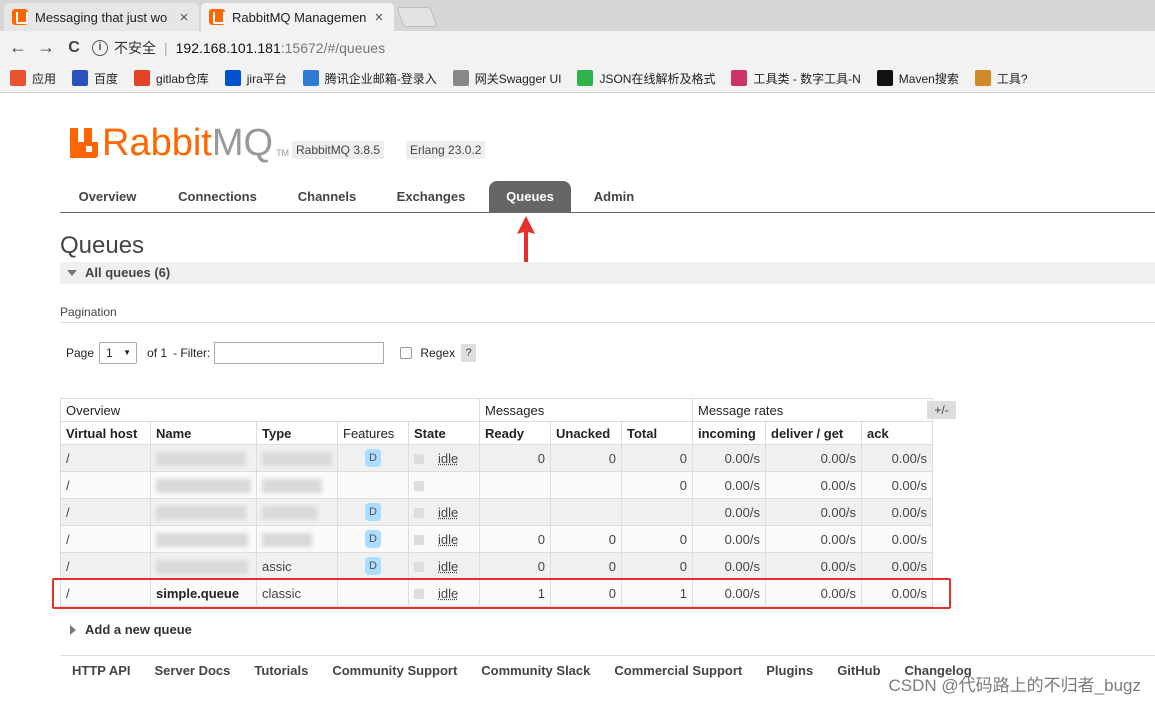 The width and height of the screenshot is (1155, 703). I want to click on footer-link-community-support: Community Support, so click(394, 670).